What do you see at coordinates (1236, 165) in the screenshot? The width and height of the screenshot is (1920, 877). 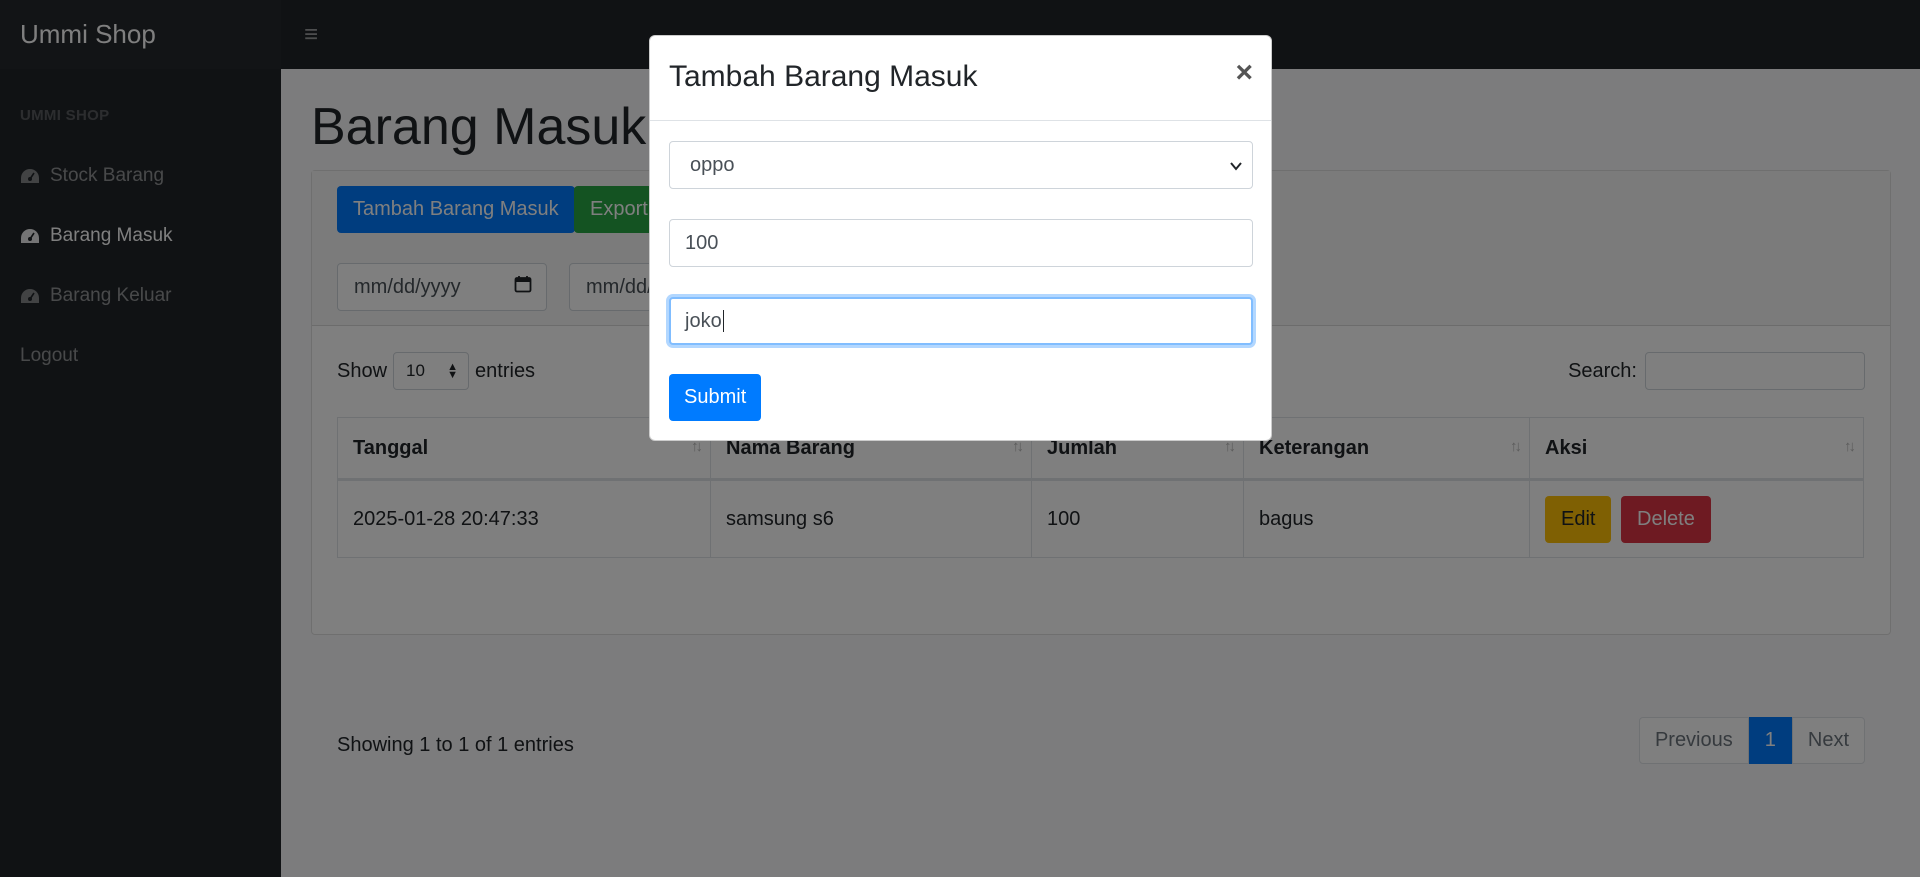 I see `chevron-down-icon` at bounding box center [1236, 165].